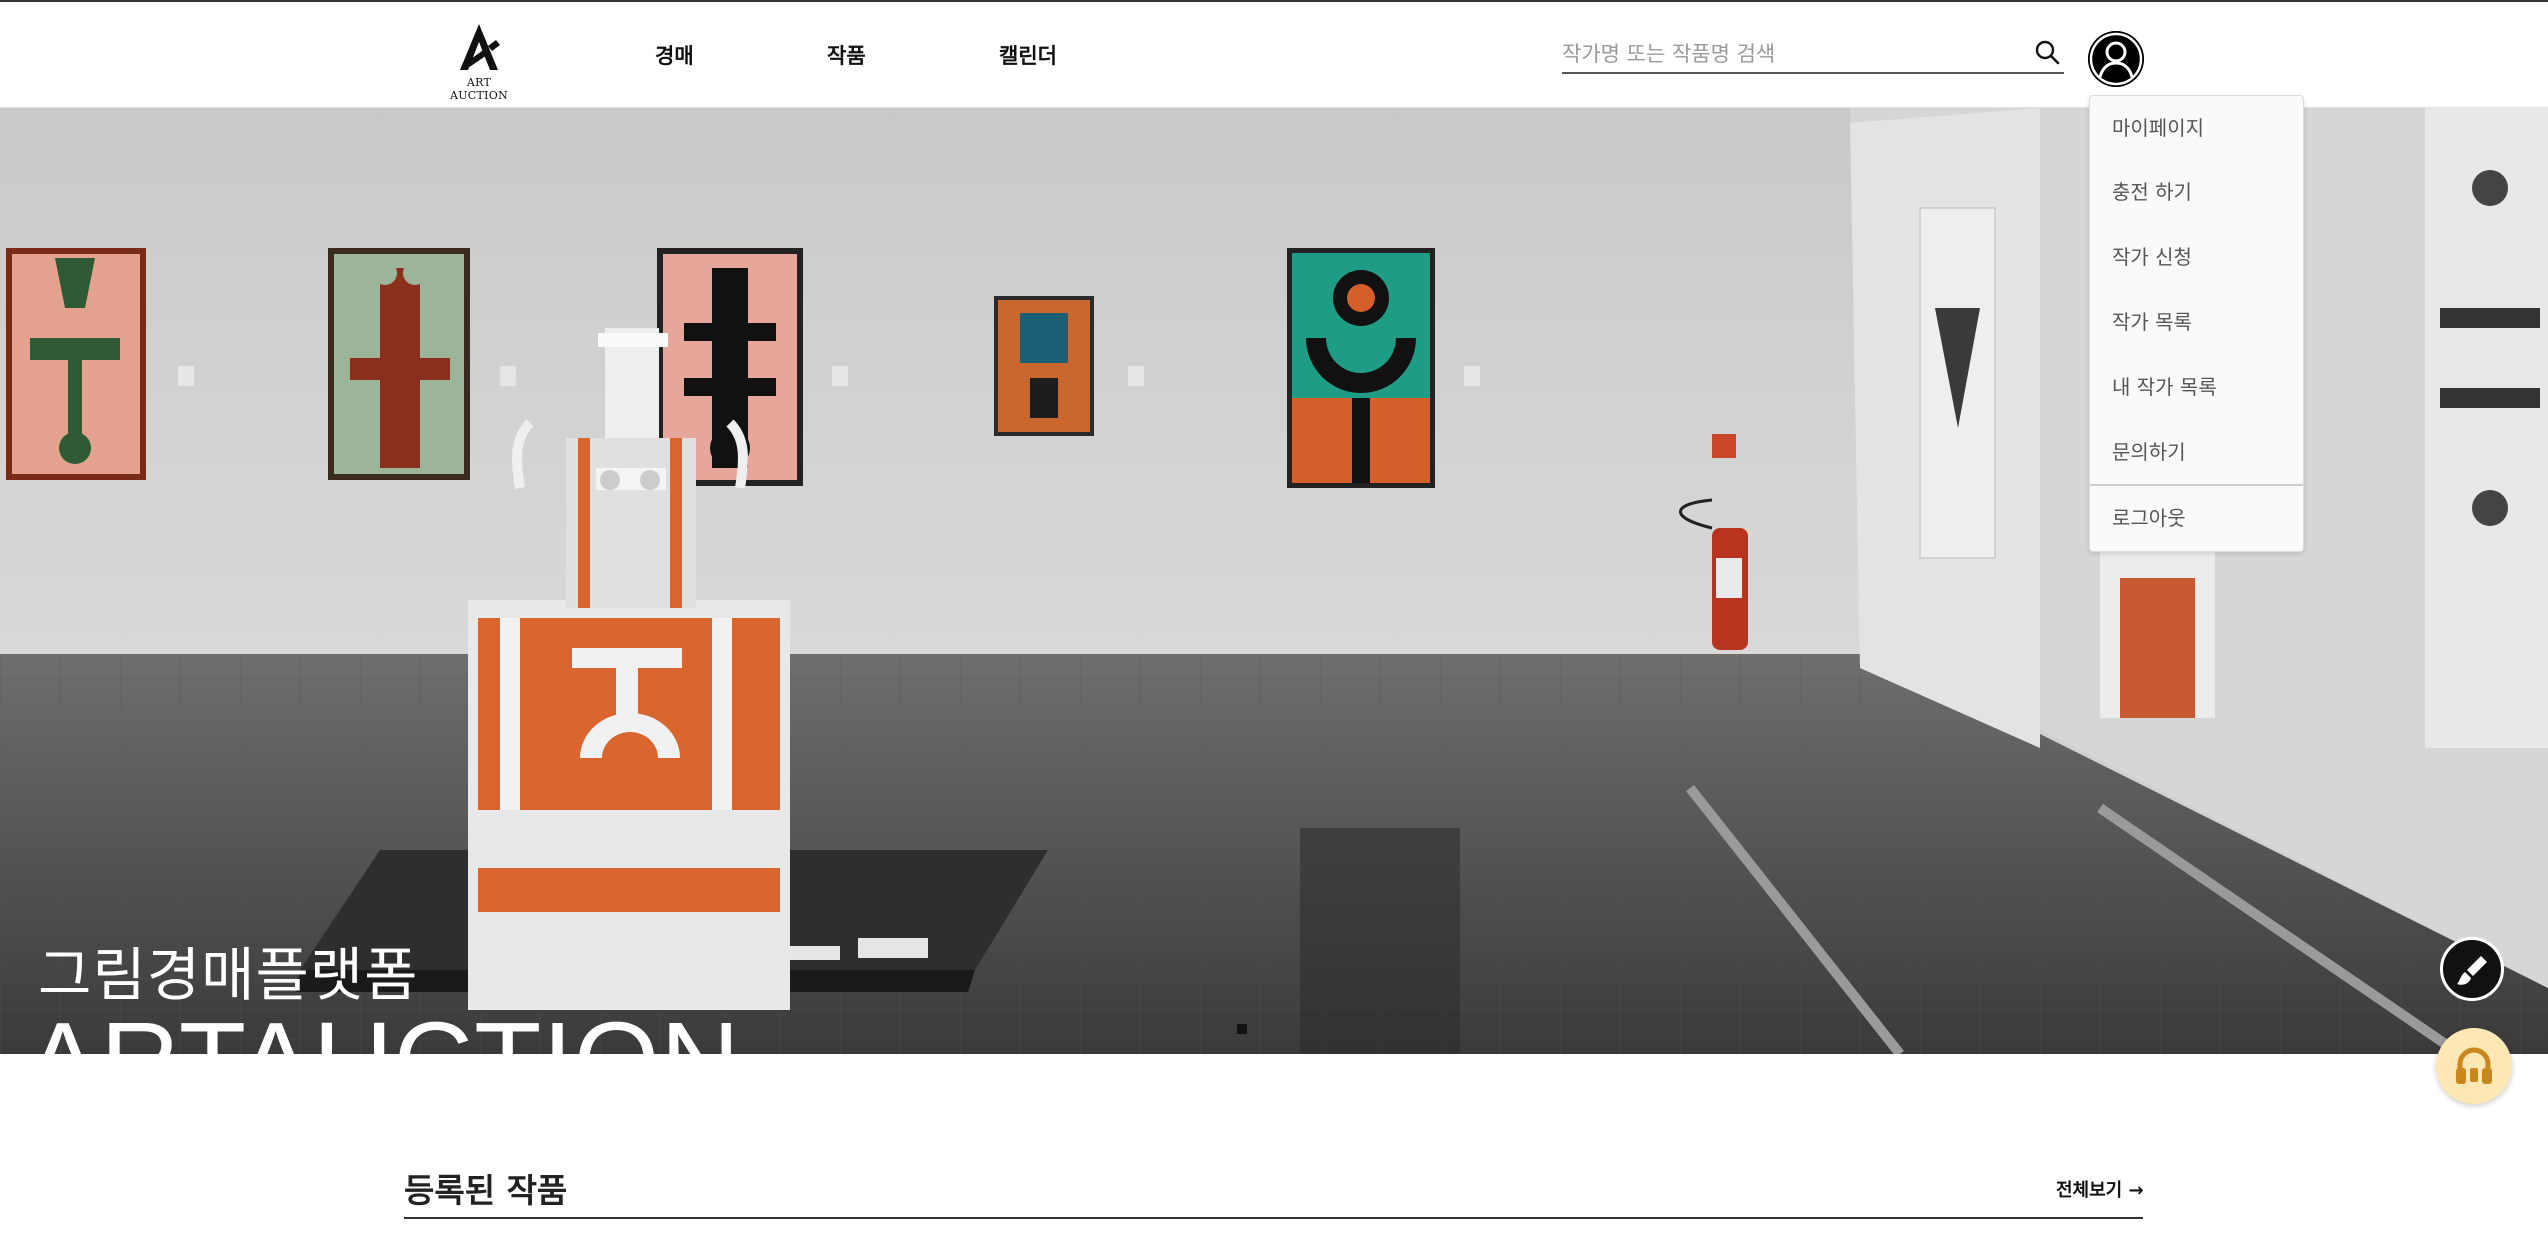  I want to click on support-button, so click(2474, 1066).